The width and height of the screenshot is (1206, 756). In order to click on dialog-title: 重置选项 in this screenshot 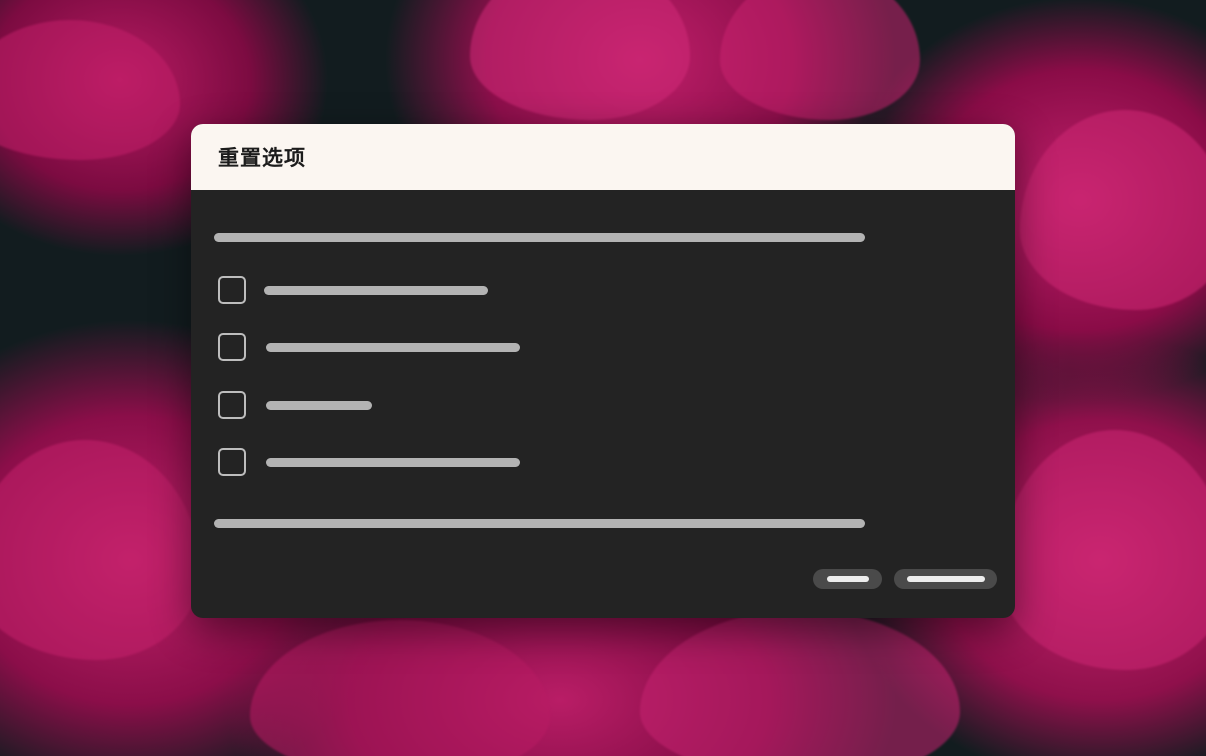, I will do `click(262, 158)`.